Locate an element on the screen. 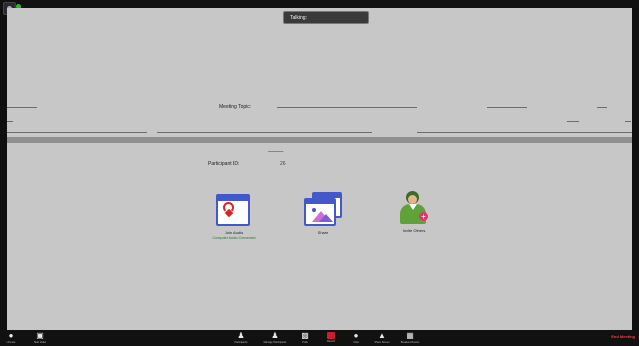 Image resolution: width=639 pixels, height=346 pixels. unmute-button: ● Unmute is located at coordinates (11, 338).